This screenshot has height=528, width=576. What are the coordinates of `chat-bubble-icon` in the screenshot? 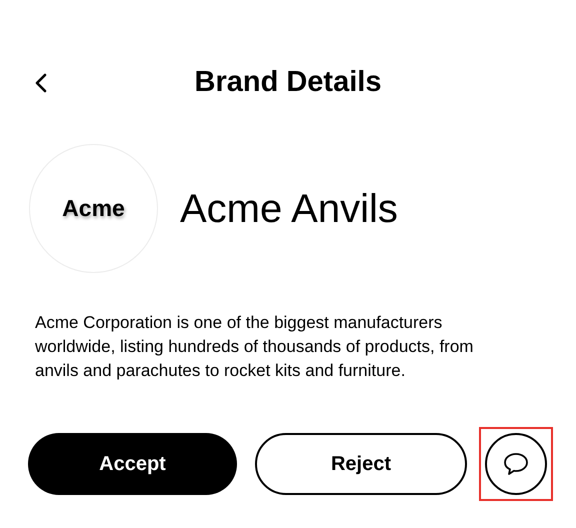 It's located at (516, 464).